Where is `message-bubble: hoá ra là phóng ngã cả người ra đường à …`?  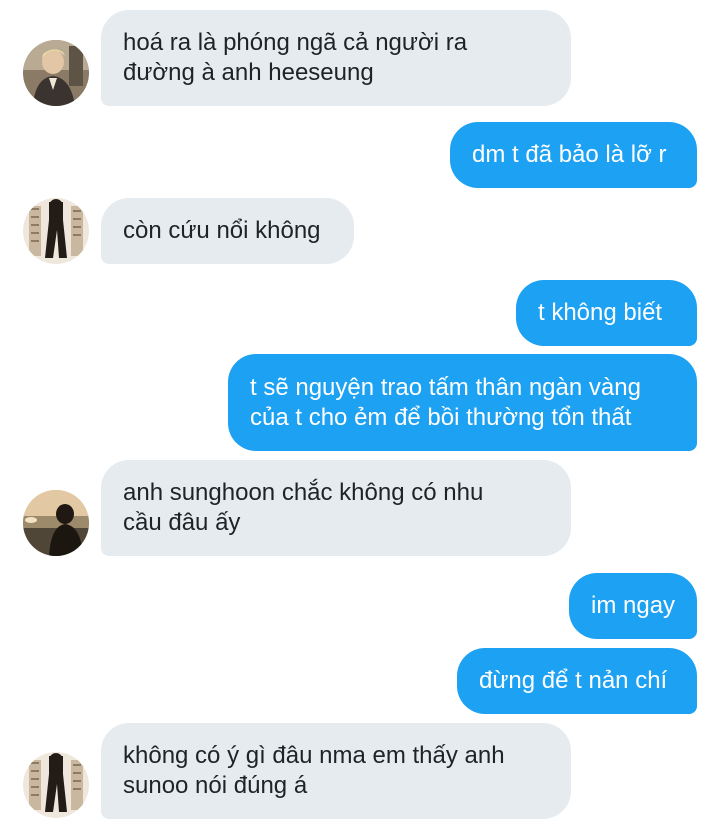 message-bubble: hoá ra là phóng ngã cả người ra đường à … is located at coordinates (336, 58).